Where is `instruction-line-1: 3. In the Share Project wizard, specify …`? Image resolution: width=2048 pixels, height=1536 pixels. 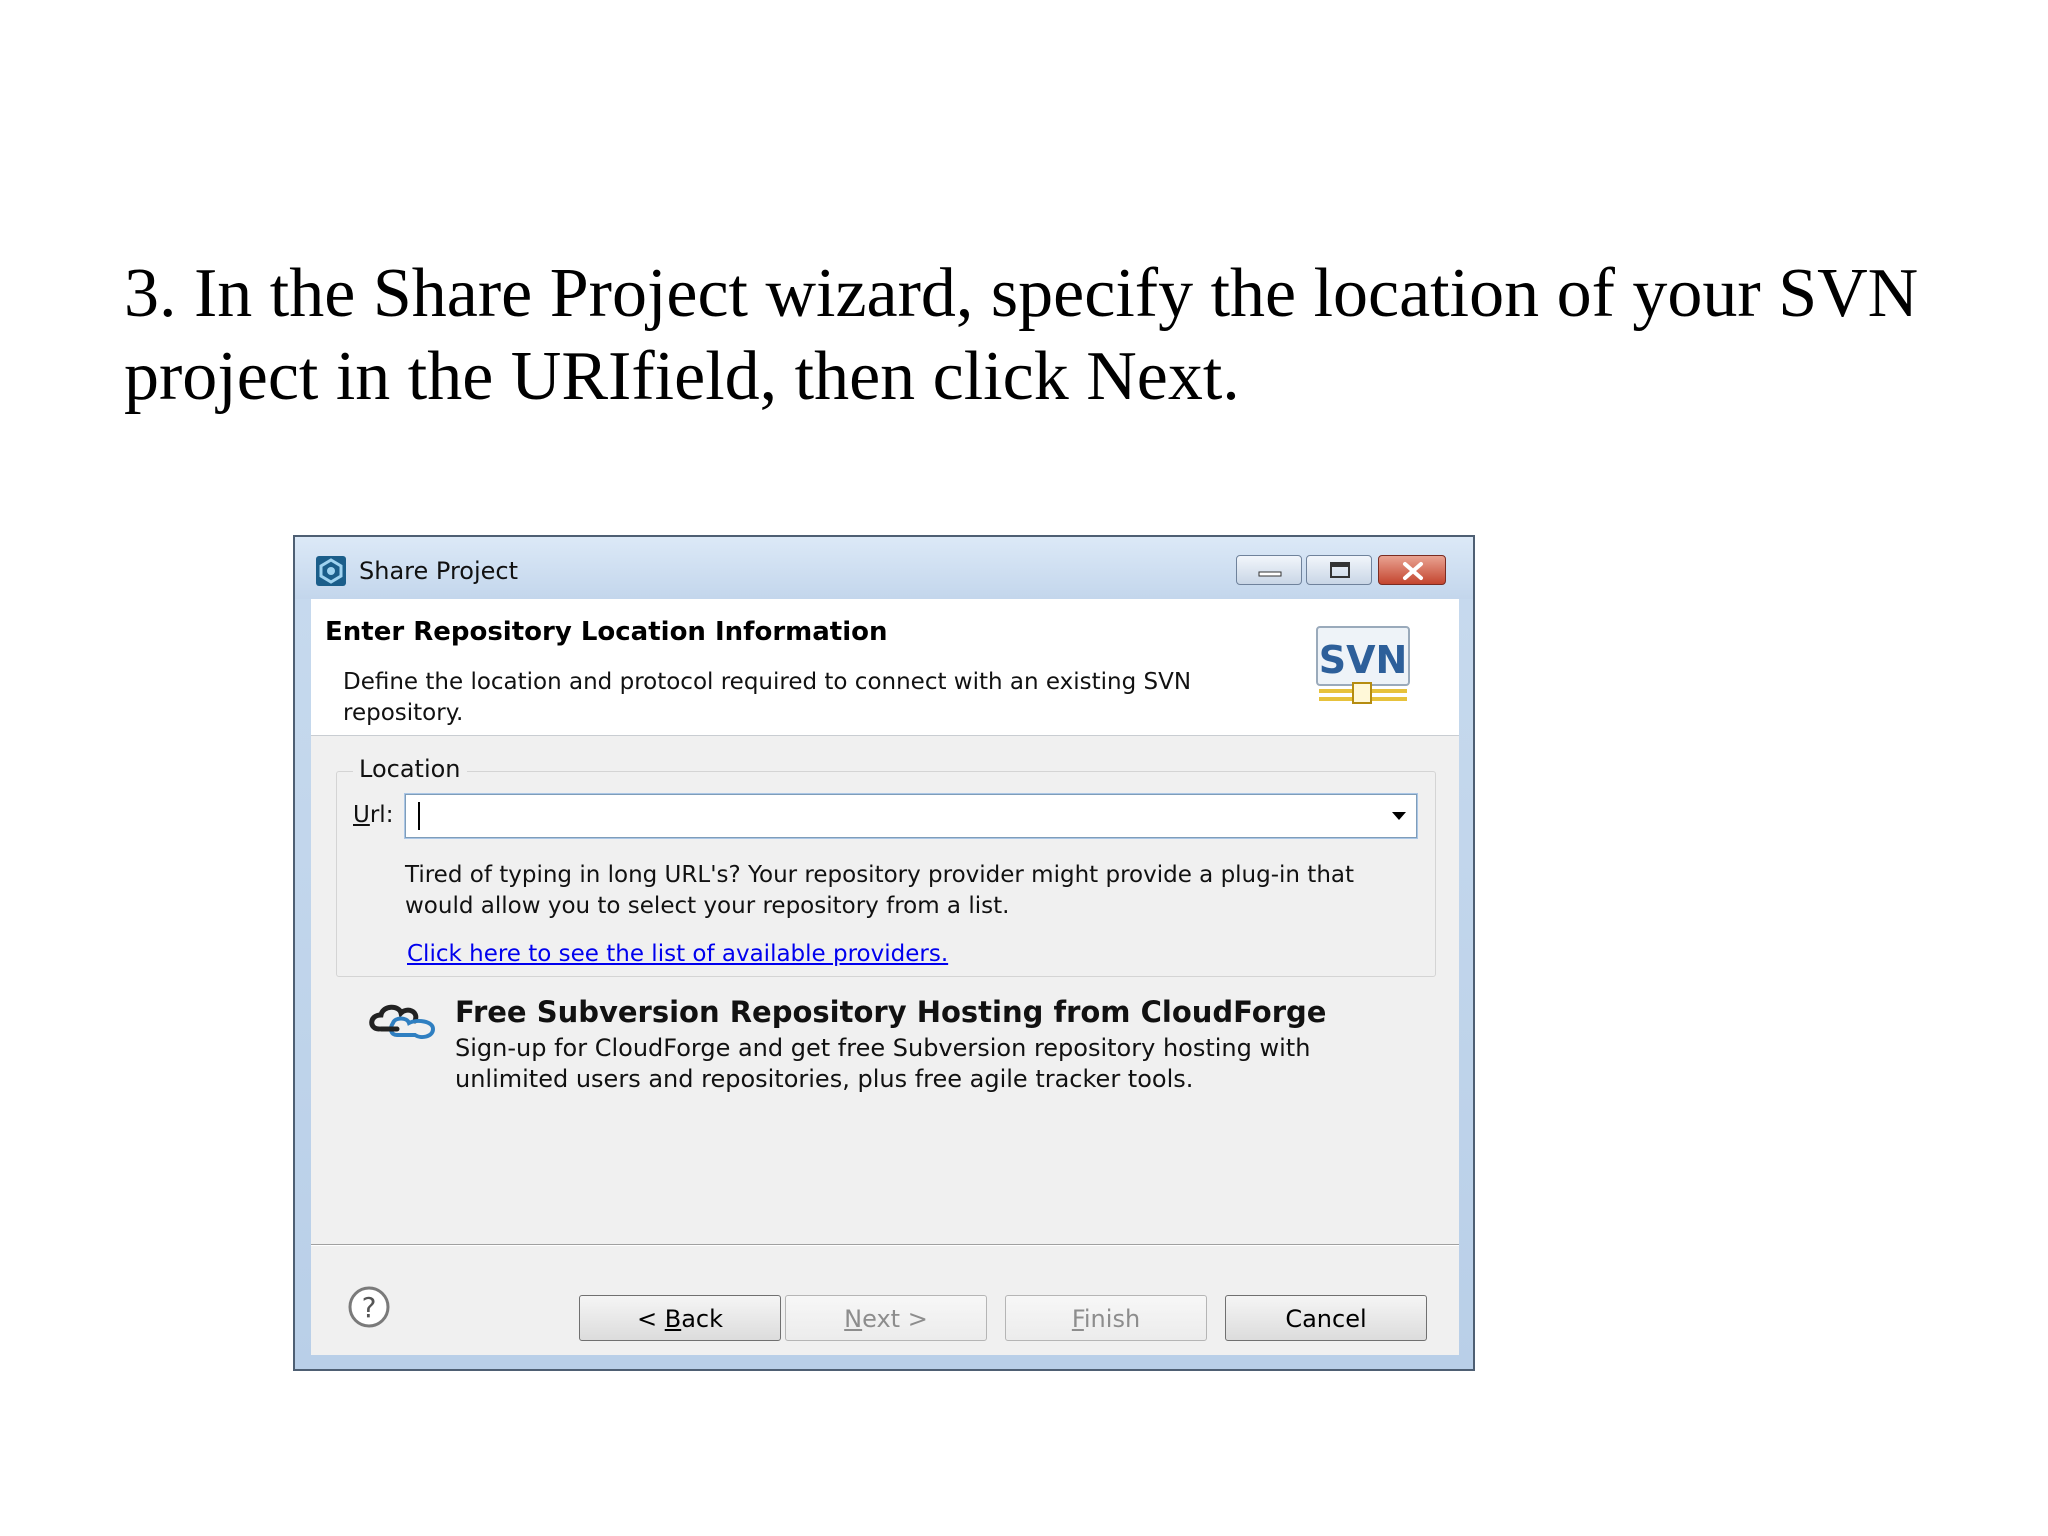
instruction-line-1: 3. In the Share Project wizard, specify … is located at coordinates (1021, 293).